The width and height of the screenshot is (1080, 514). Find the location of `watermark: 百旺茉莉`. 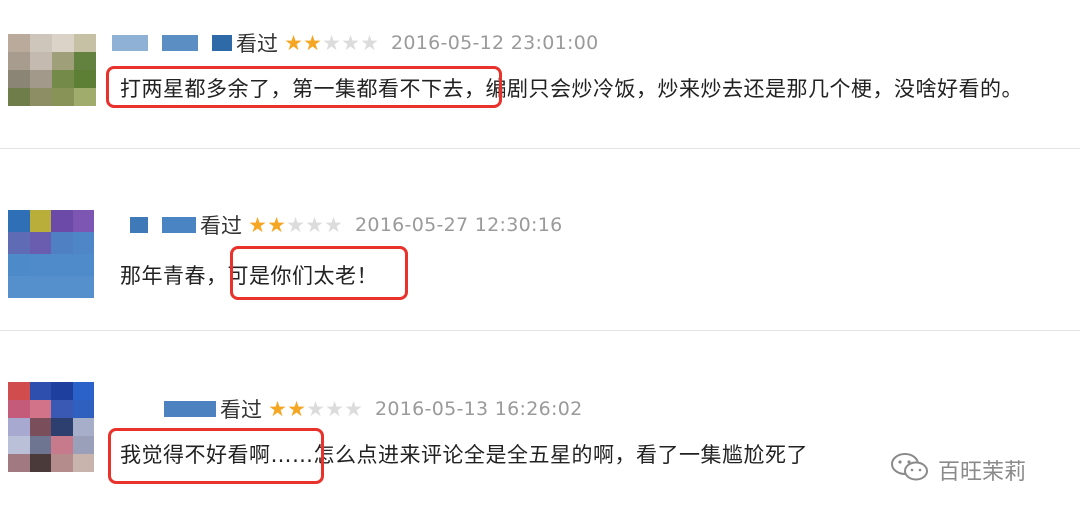

watermark: 百旺茉莉 is located at coordinates (958, 470).